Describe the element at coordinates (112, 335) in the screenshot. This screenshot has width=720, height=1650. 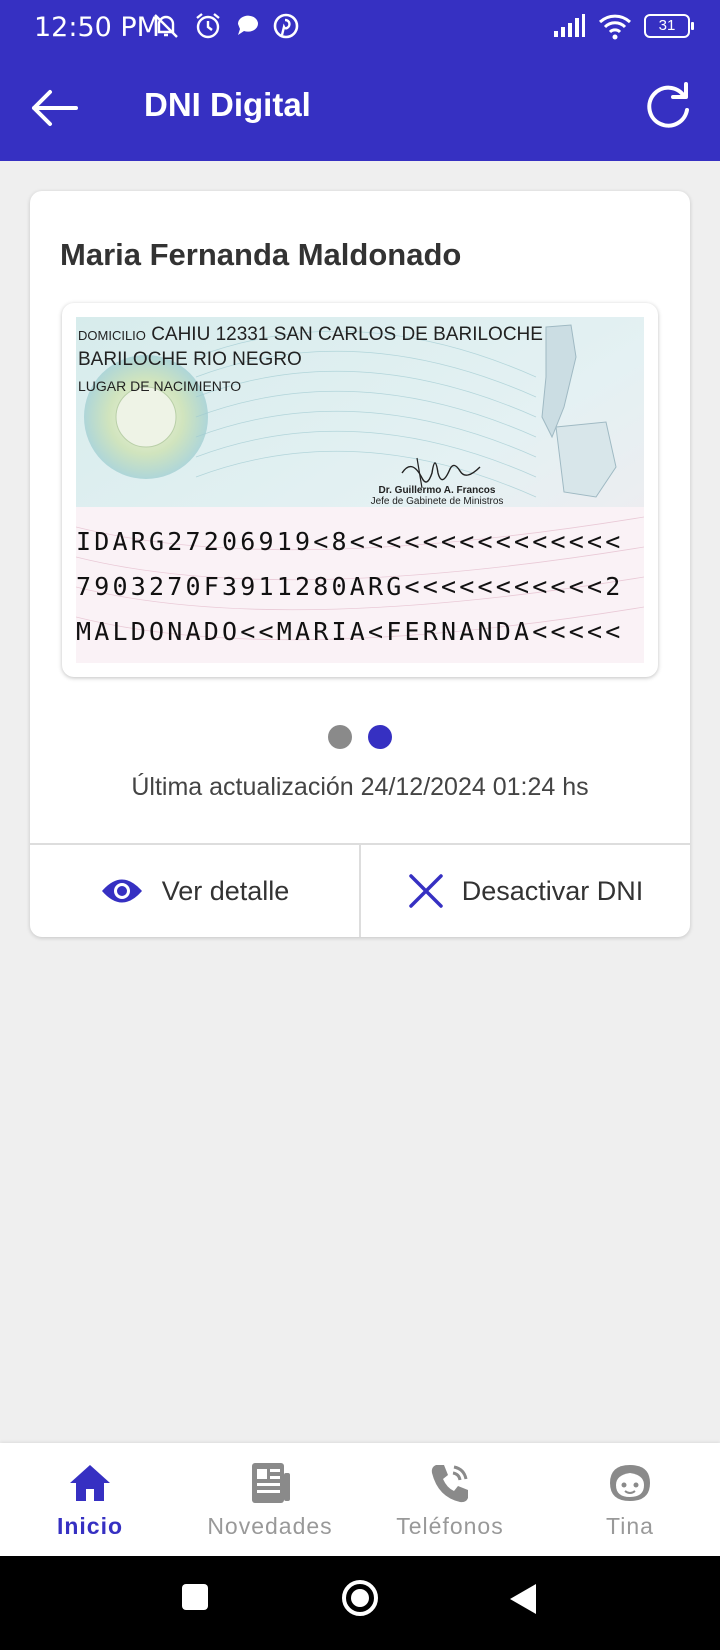
I see `domicilio-label: DOMICILIO` at that location.